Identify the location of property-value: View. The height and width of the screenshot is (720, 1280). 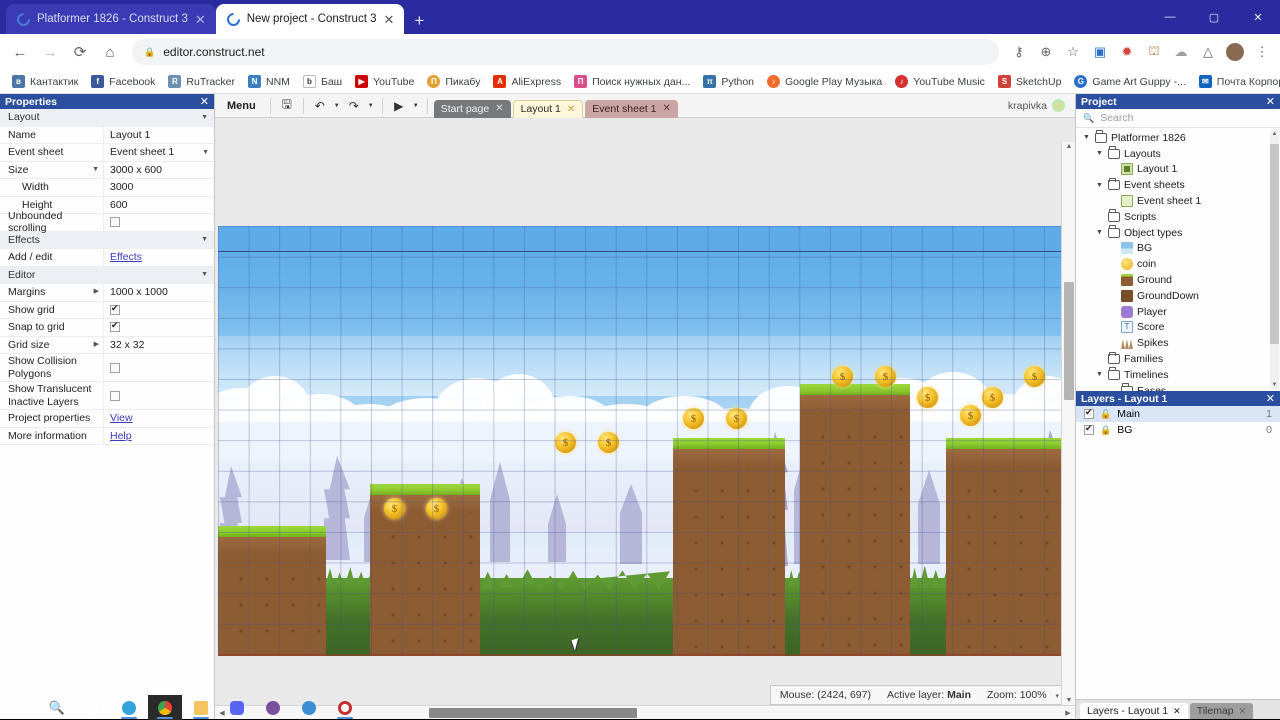
(158, 418).